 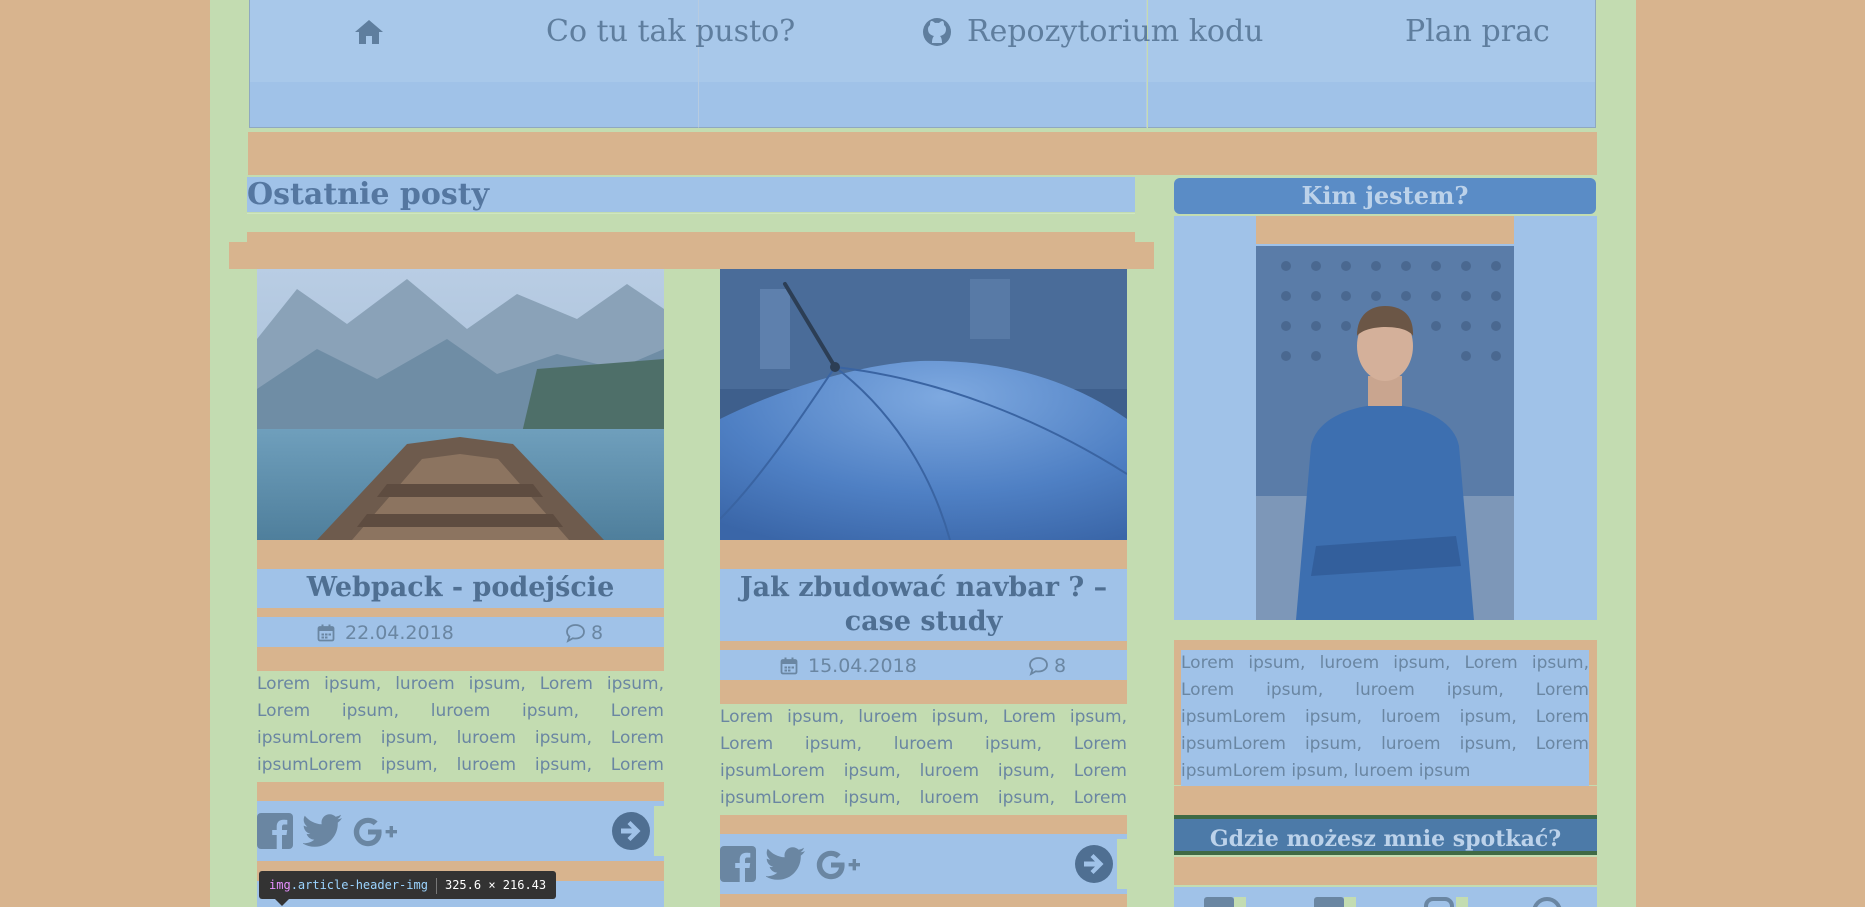 I want to click on meet-margin, so click(x=1385, y=801).